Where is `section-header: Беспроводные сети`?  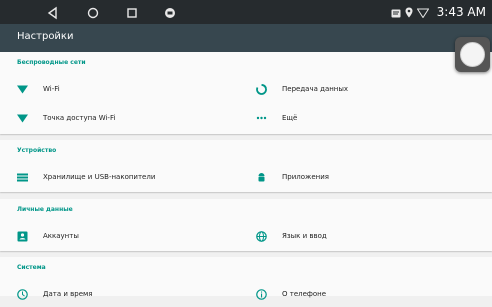
section-header: Беспроводные сети is located at coordinates (51, 62).